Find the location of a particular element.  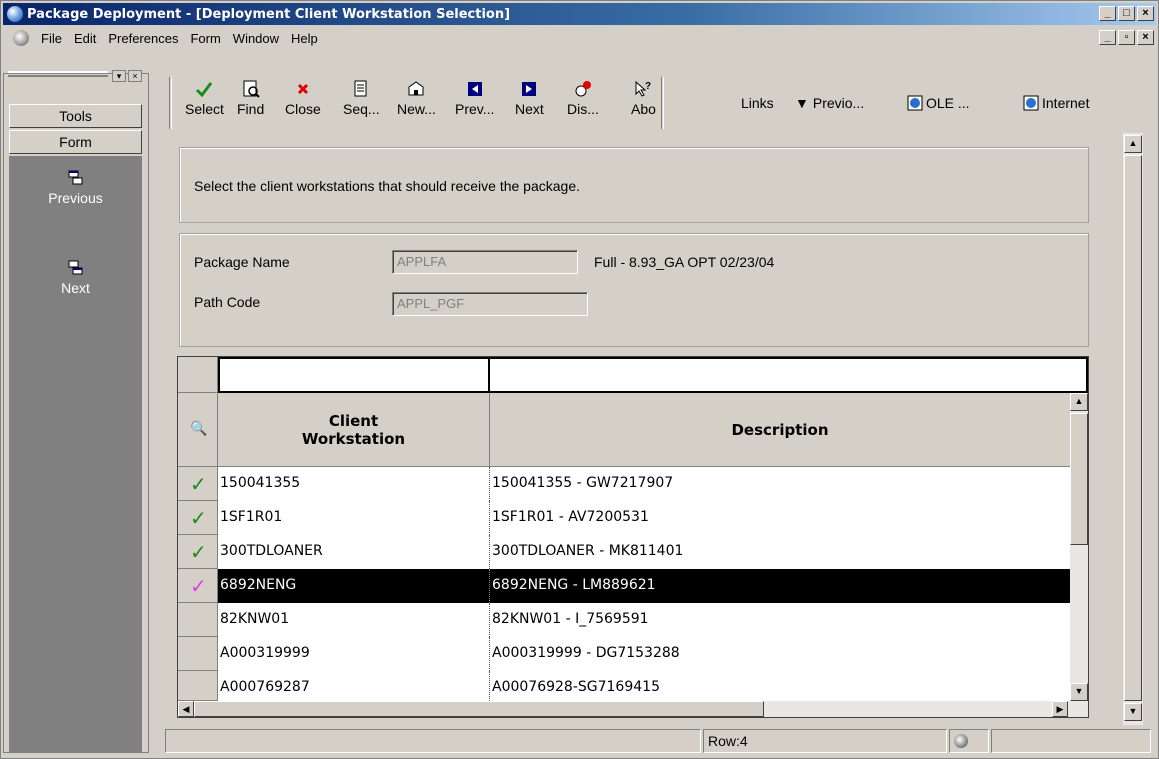

close-window-button: × is located at coordinates (1145, 13).